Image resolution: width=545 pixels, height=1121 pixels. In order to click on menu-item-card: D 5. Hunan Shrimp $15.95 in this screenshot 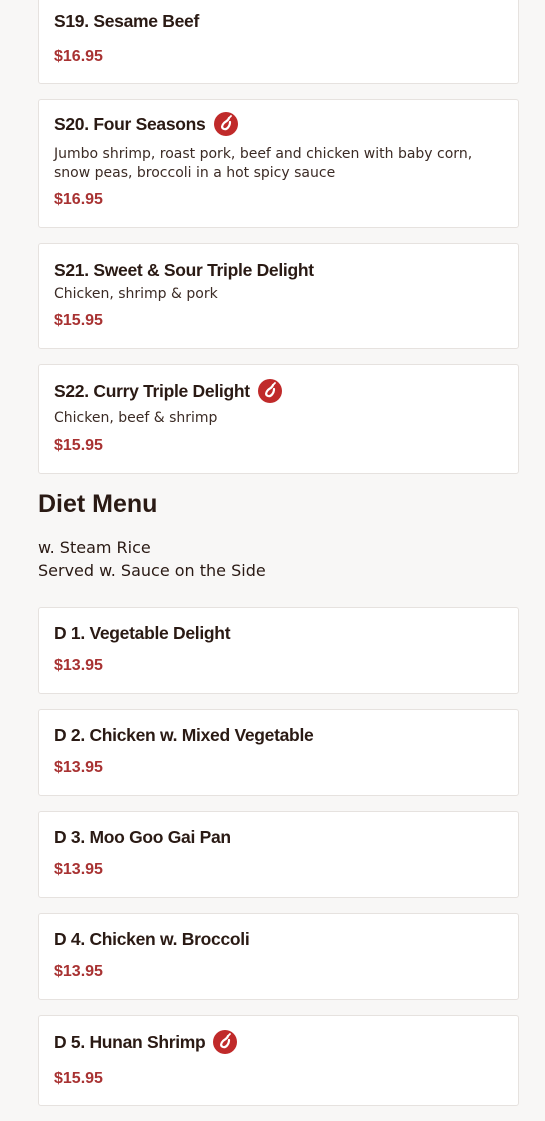, I will do `click(278, 1060)`.